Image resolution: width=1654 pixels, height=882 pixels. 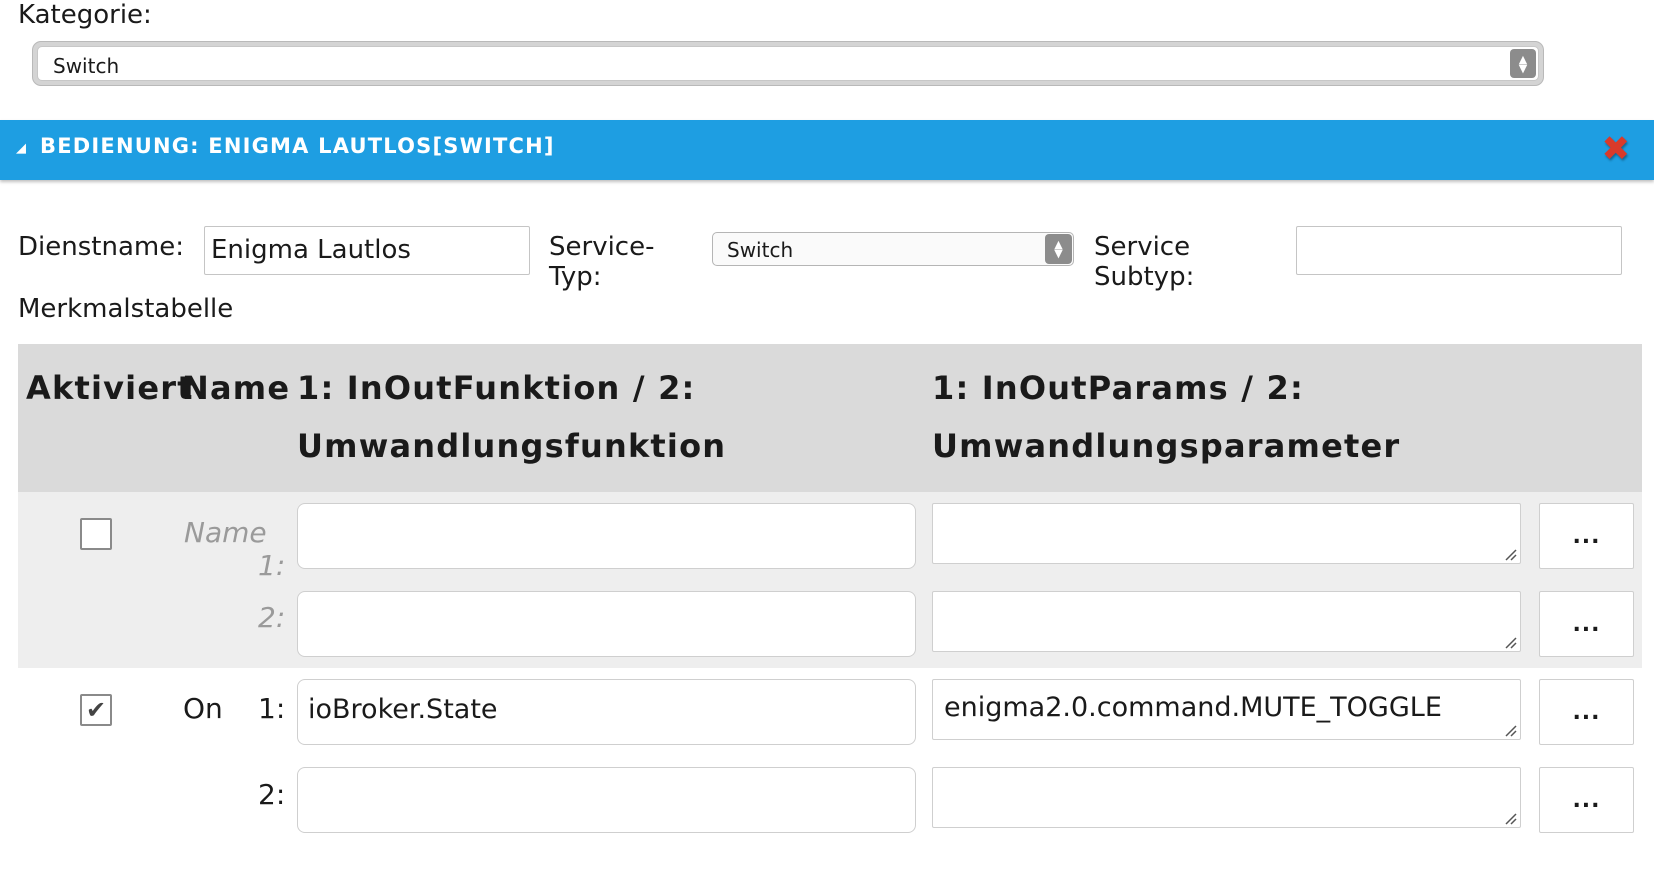 I want to click on dienstname-label: Dienstname:, so click(x=101, y=247).